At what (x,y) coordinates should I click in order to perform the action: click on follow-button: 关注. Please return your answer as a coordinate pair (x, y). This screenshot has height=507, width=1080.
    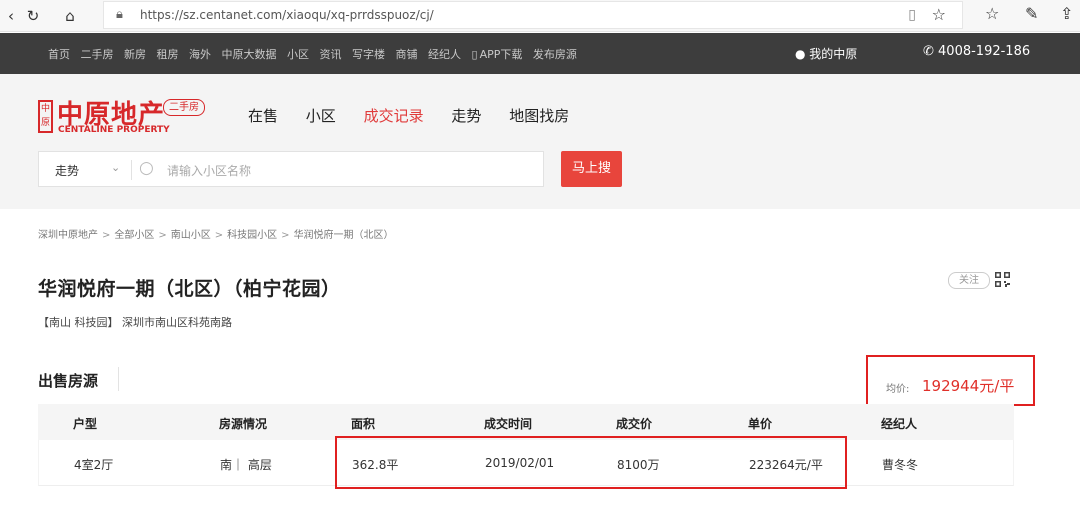
    Looking at the image, I should click on (969, 280).